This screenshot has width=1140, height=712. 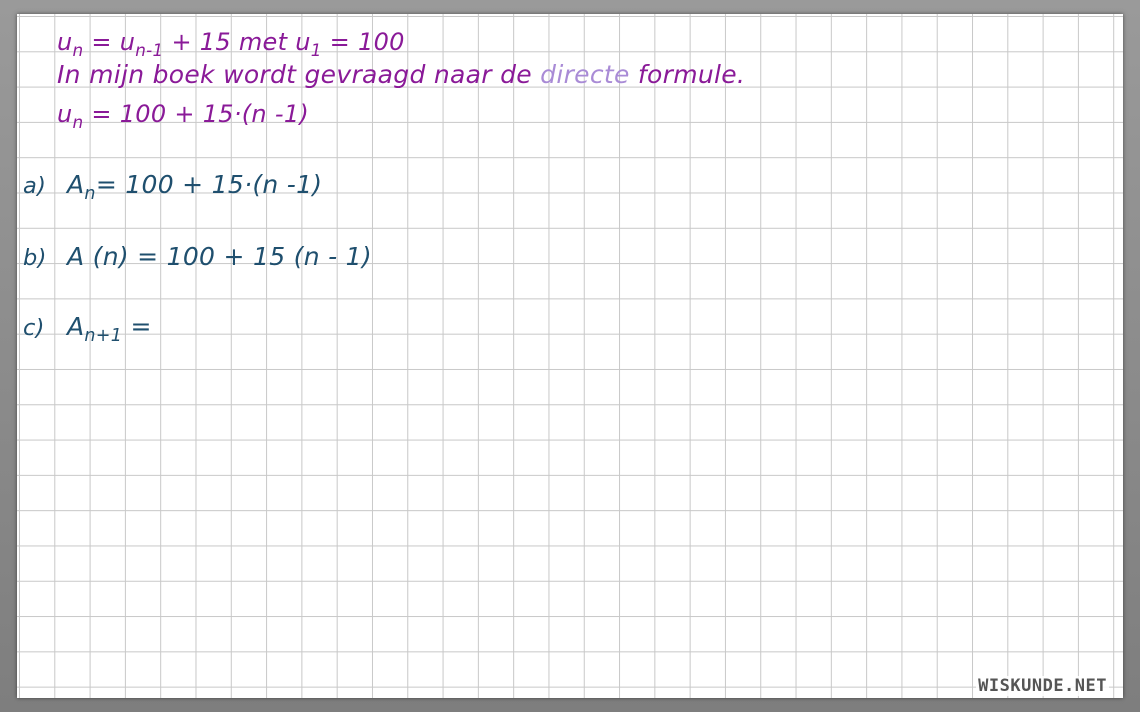 I want to click on part-c-symbol: A, so click(x=76, y=326).